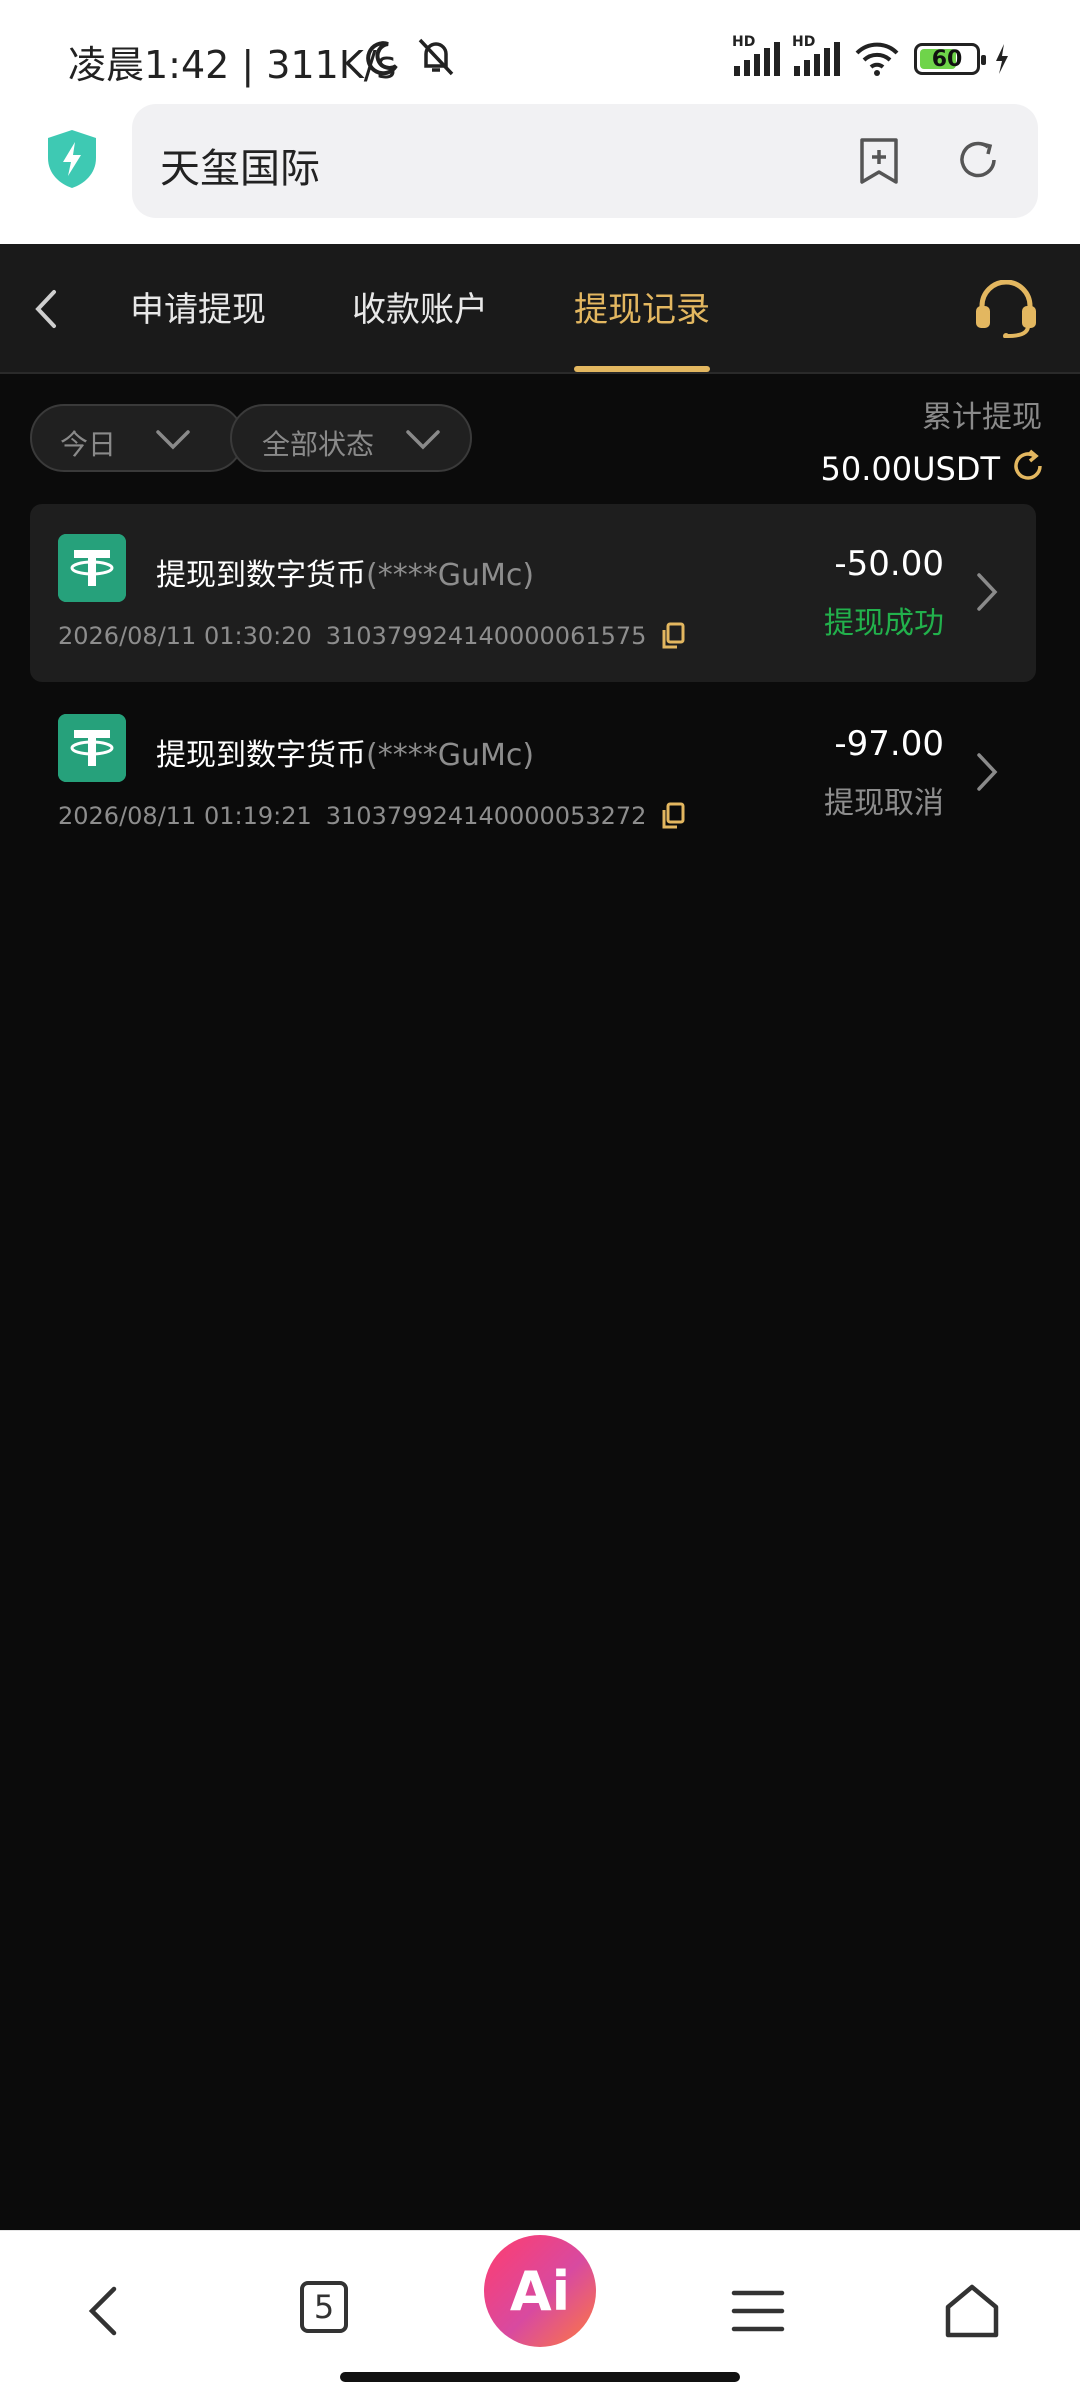 The width and height of the screenshot is (1080, 2400). Describe the element at coordinates (889, 744) in the screenshot. I see `record-amount: -97.00` at that location.